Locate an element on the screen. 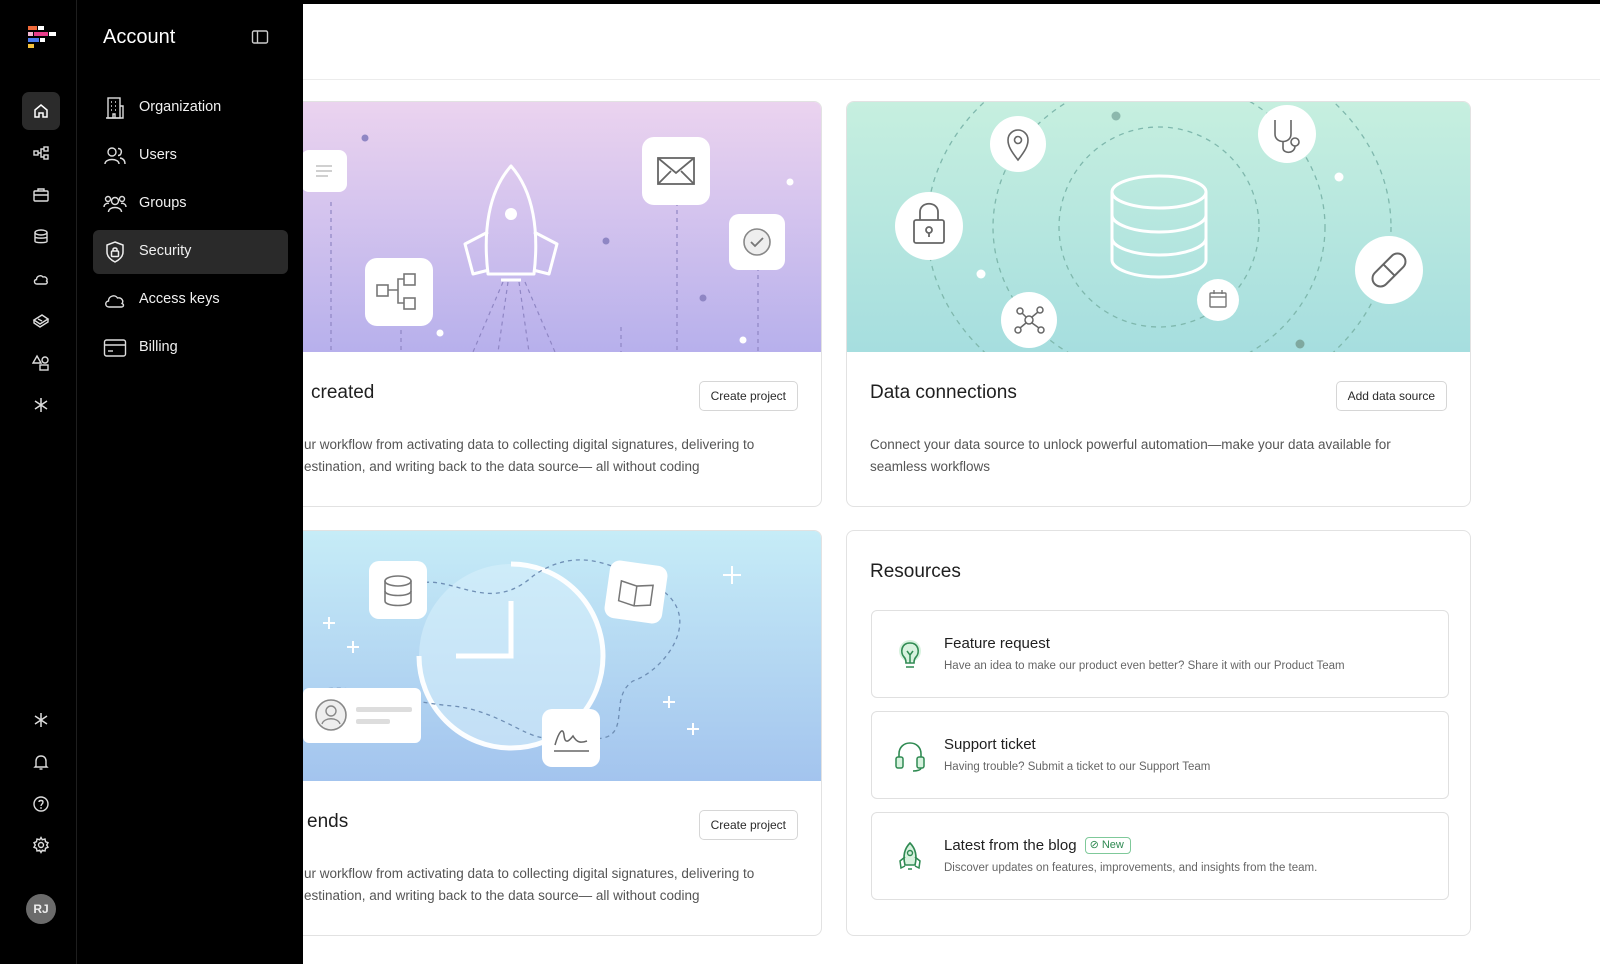 The image size is (1600, 964). gear-icon is located at coordinates (41, 845).